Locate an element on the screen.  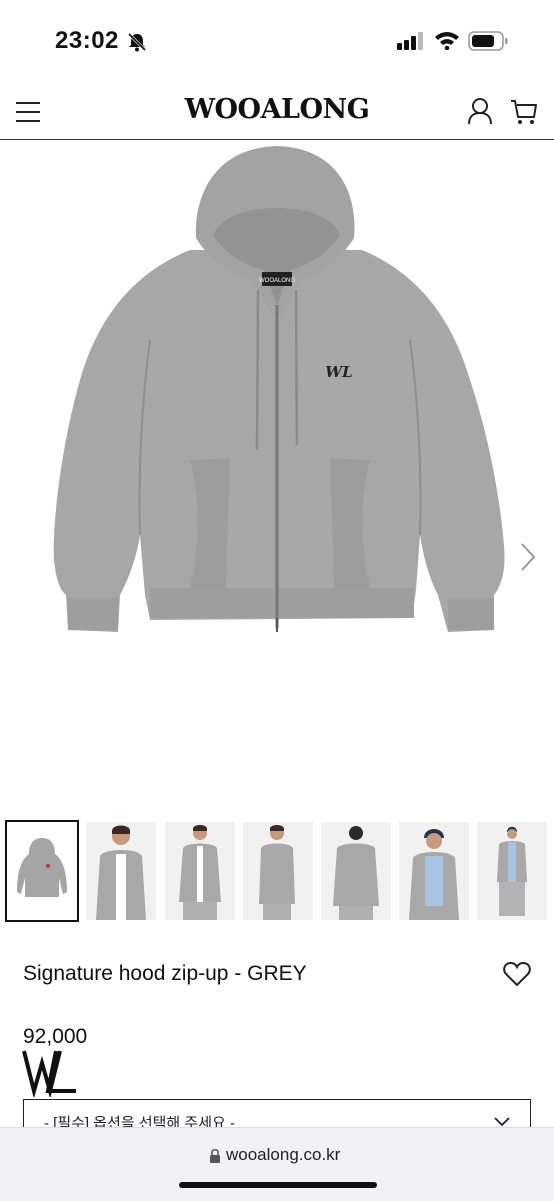
thumbnail-strip is located at coordinates (277, 872).